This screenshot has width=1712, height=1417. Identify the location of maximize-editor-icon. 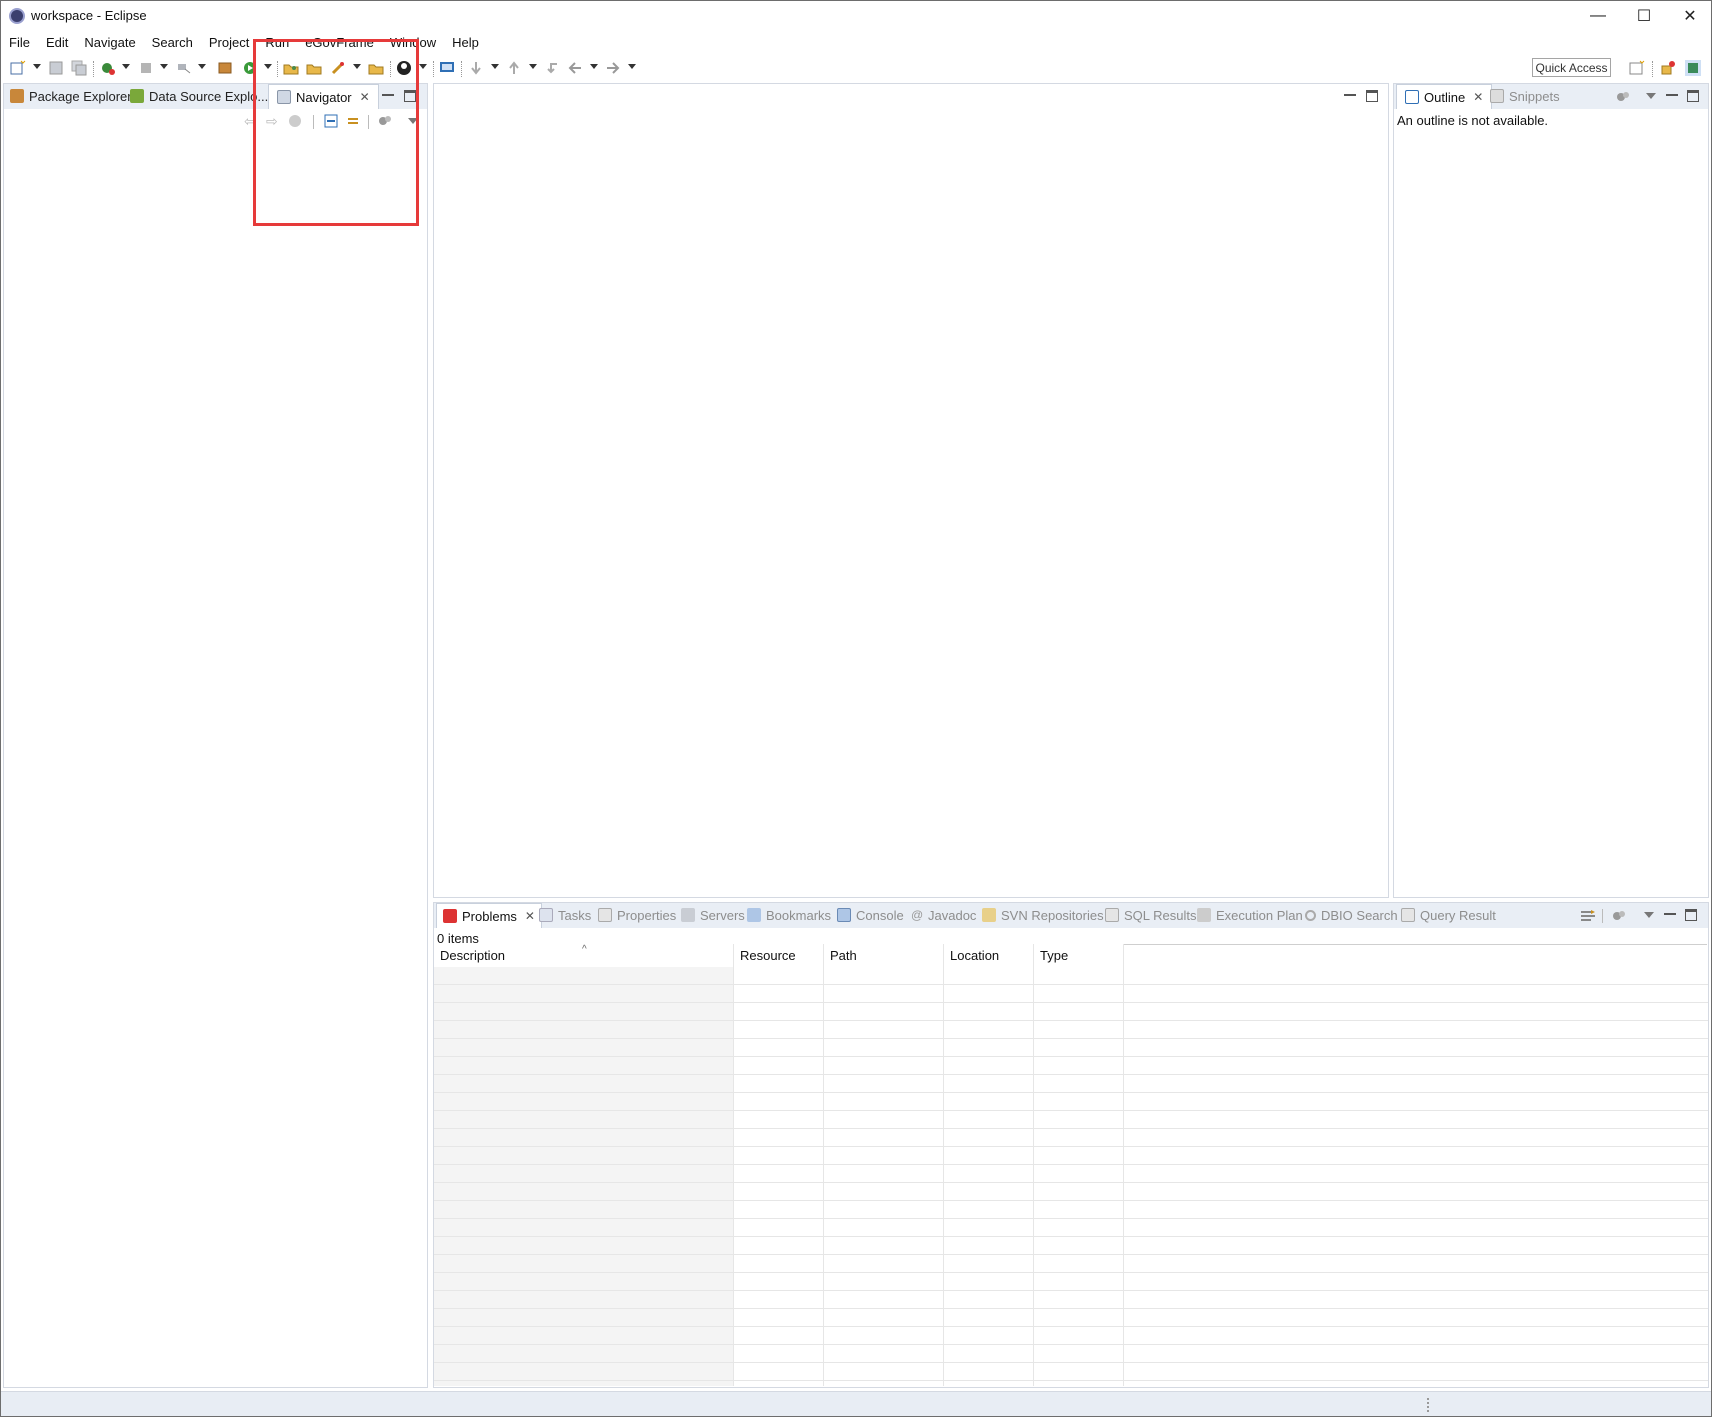
(1372, 96).